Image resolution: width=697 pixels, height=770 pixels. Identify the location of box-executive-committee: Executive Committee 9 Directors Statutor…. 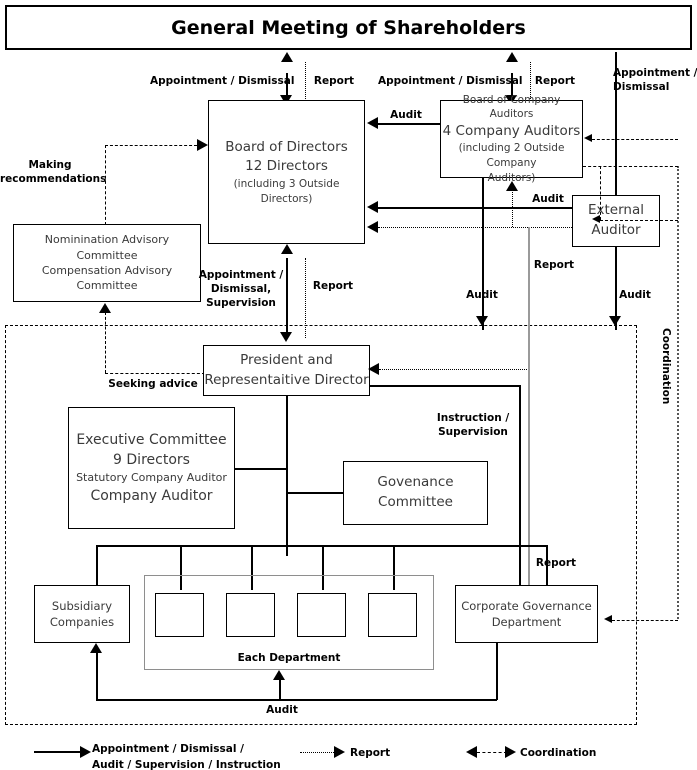
(151, 468).